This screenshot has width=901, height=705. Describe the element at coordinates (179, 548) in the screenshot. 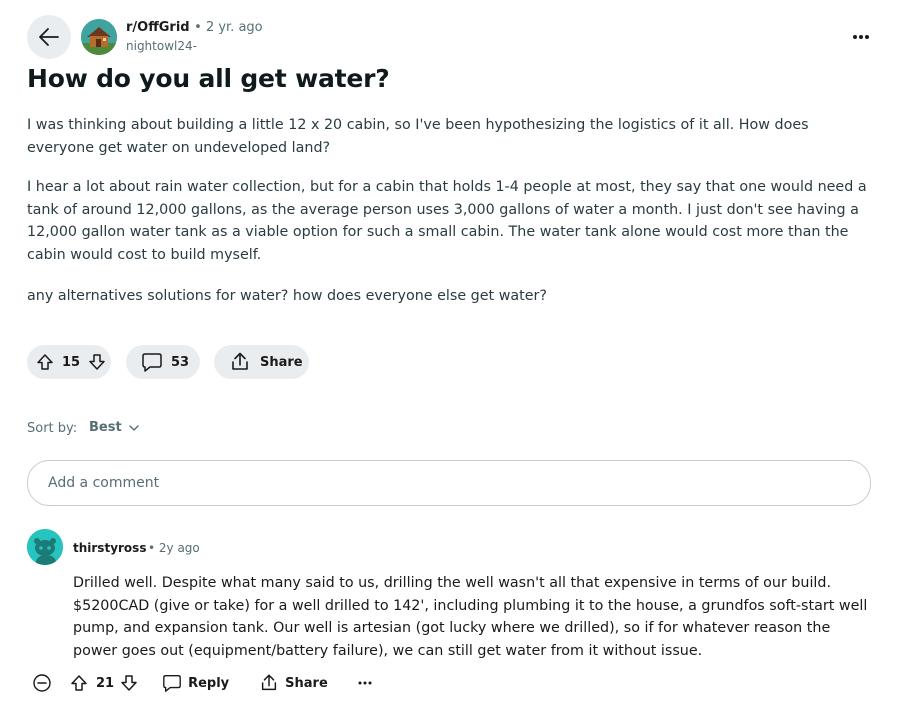

I see `comment-age-value: 2y ago` at that location.